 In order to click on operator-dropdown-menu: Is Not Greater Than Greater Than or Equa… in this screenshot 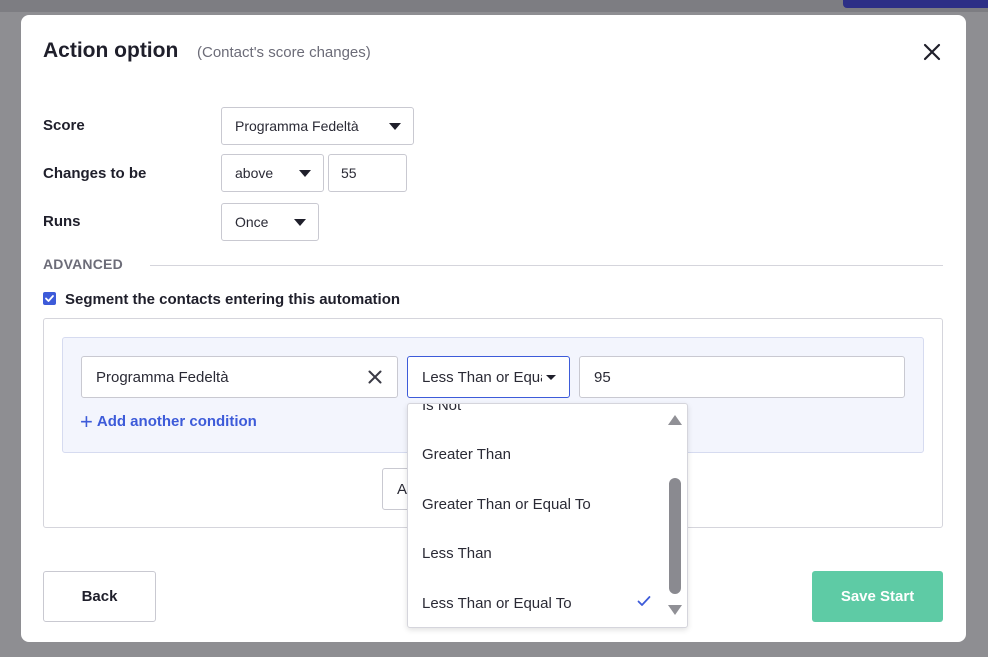, I will do `click(547, 515)`.